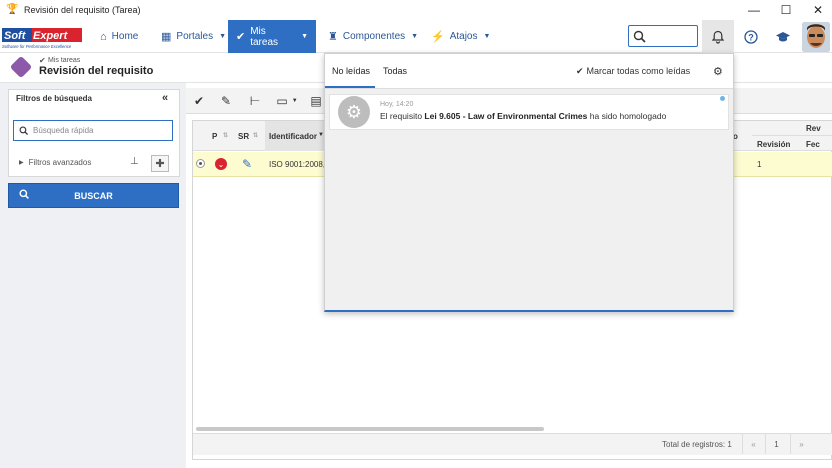 This screenshot has width=832, height=468. What do you see at coordinates (160, 163) in the screenshot?
I see `add-filter-button: ✚` at bounding box center [160, 163].